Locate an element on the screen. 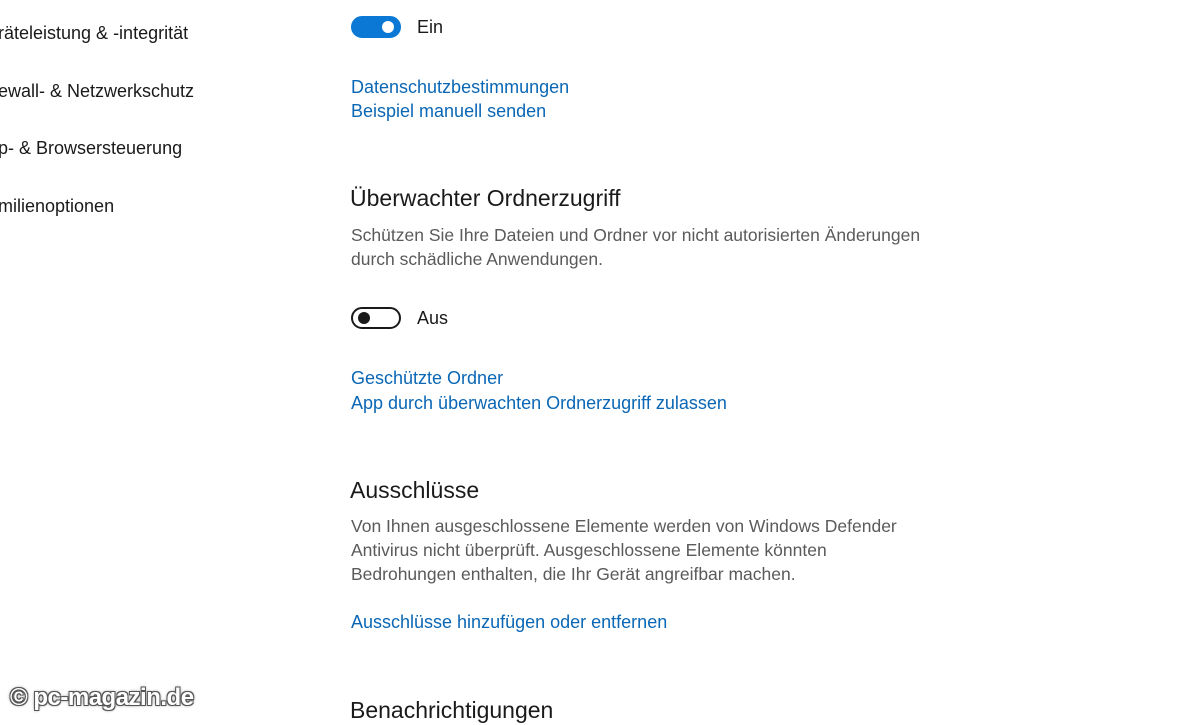 The width and height of the screenshot is (1200, 725). sample-submission-toggle is located at coordinates (376, 27).